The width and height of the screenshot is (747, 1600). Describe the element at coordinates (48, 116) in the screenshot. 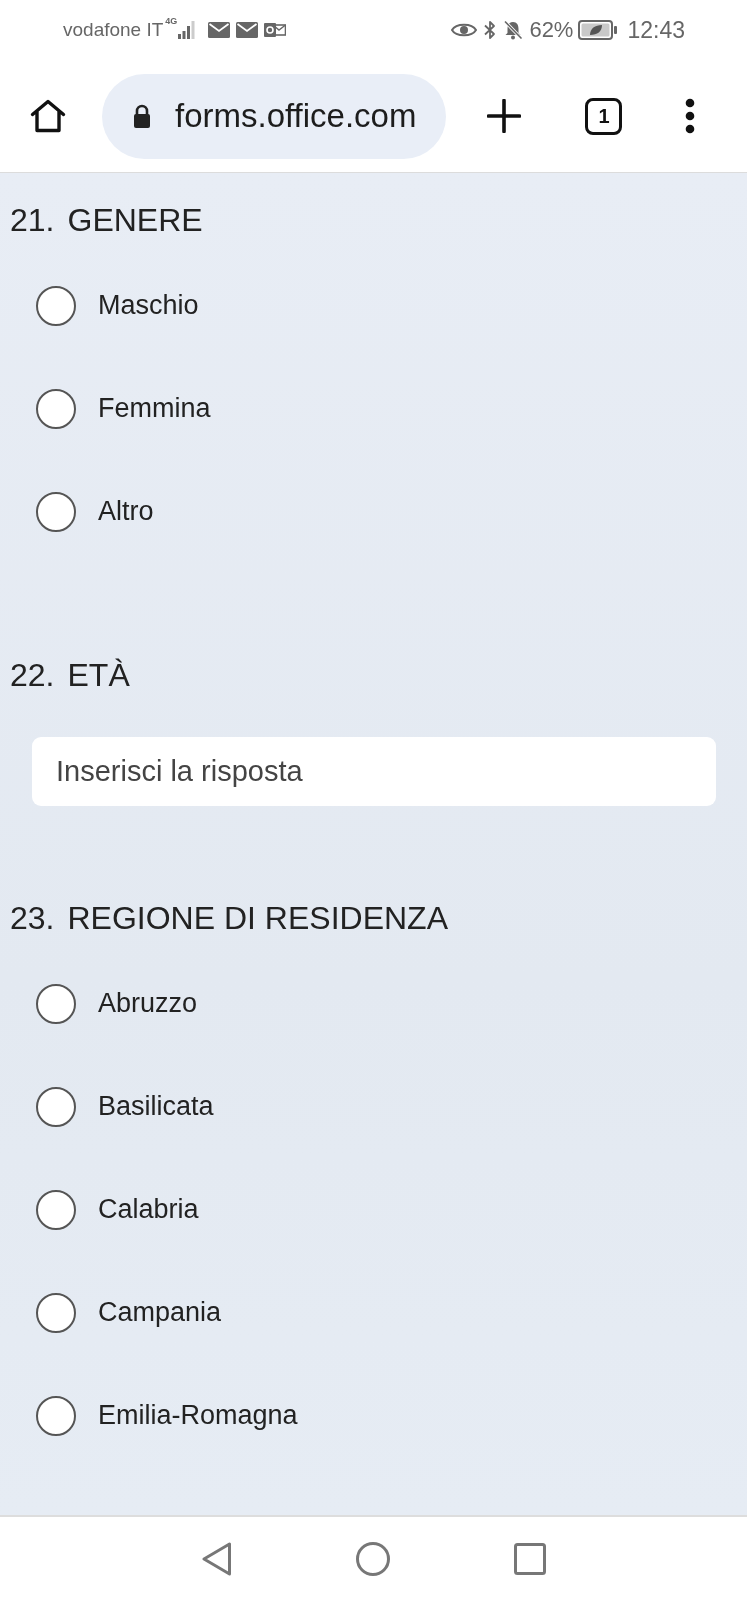

I see `home-icon` at that location.